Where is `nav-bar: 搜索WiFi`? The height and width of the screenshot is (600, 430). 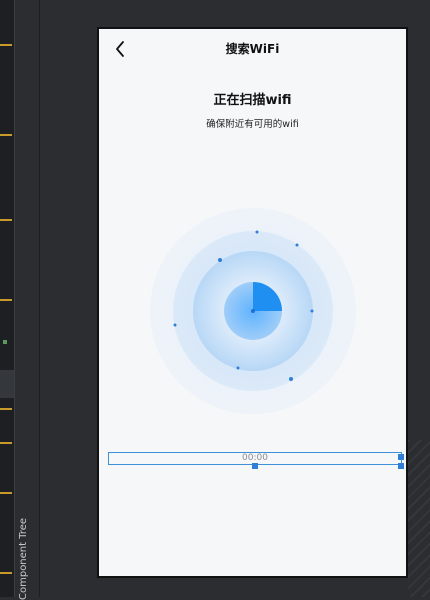 nav-bar: 搜索WiFi is located at coordinates (252, 49).